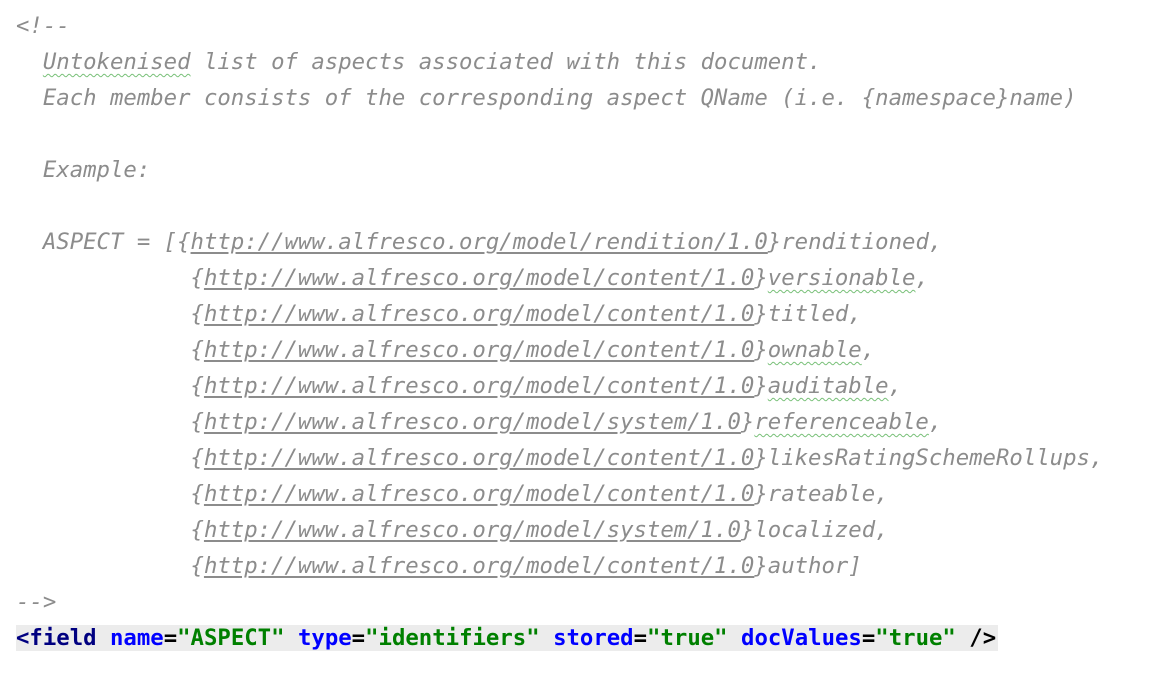 This screenshot has height=674, width=1150. Describe the element at coordinates (96, 170) in the screenshot. I see `example-label: Example:` at that location.